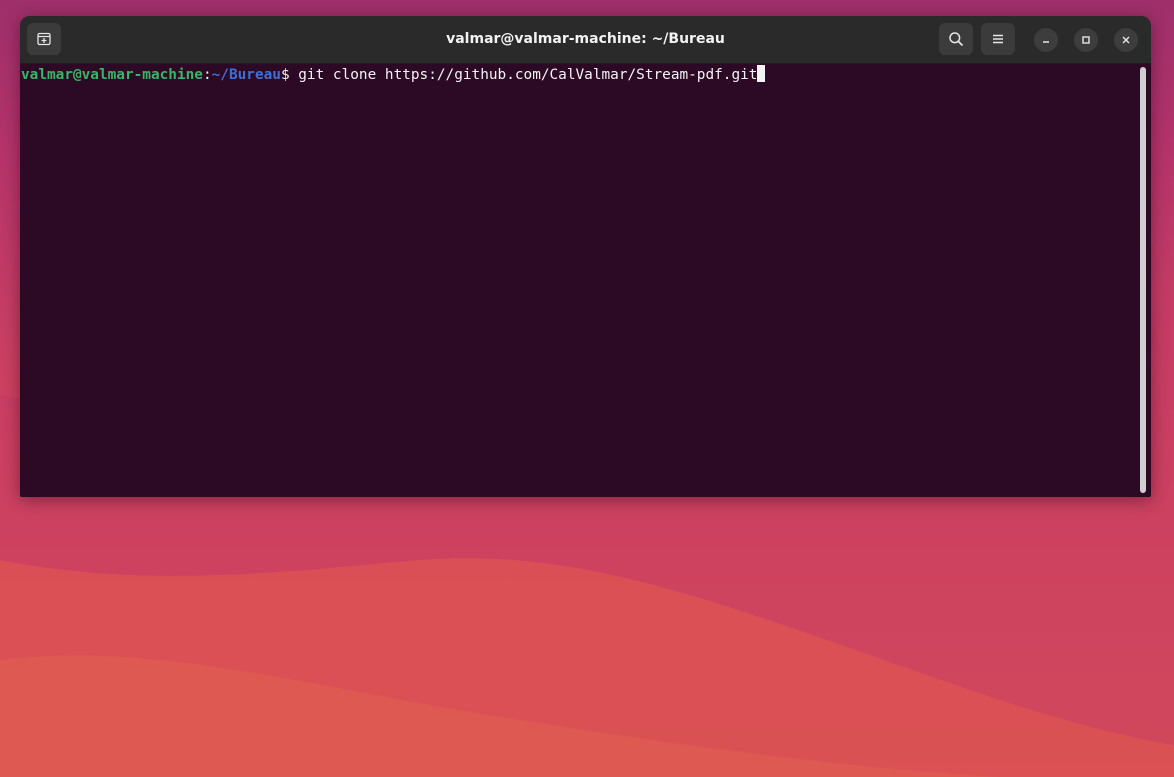 This screenshot has height=777, width=1174. What do you see at coordinates (112, 75) in the screenshot?
I see `prompt-user-host: valmar@valmar-machine` at bounding box center [112, 75].